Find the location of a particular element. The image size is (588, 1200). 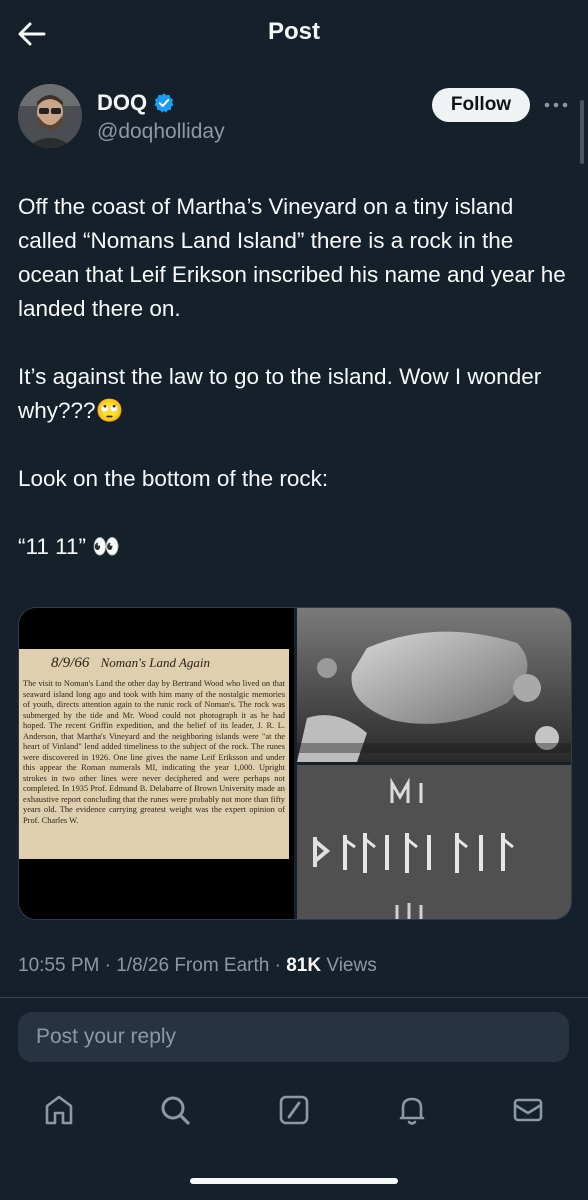

notifications-icon is located at coordinates (412, 1110).